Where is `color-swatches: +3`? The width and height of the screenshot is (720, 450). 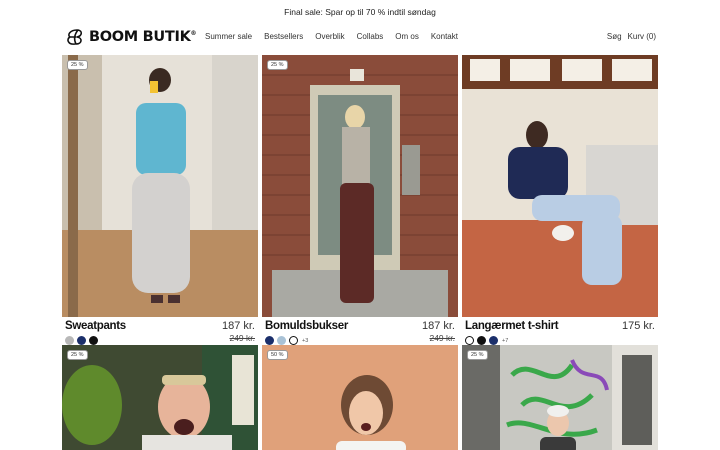 color-swatches: +3 is located at coordinates (286, 340).